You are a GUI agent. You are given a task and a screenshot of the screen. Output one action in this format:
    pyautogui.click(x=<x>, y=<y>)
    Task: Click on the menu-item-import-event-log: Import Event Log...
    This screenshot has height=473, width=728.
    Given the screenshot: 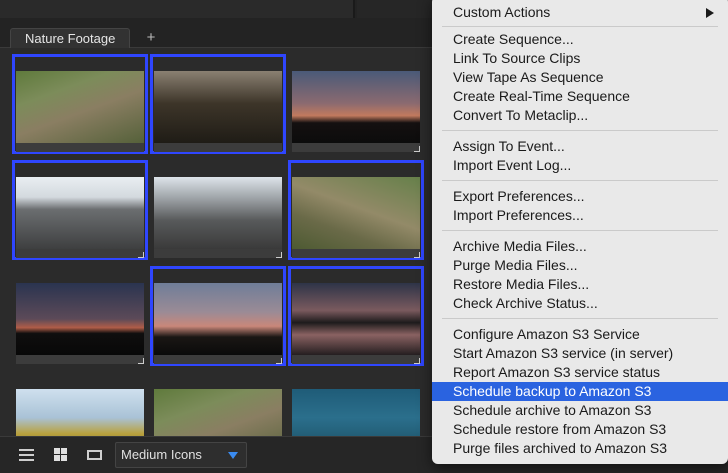 What is the action you would take?
    pyautogui.click(x=580, y=165)
    